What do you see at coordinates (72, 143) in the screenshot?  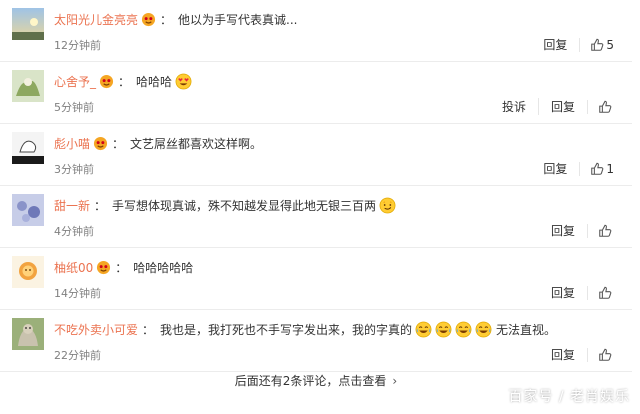 I see `username: 彪小喵` at bounding box center [72, 143].